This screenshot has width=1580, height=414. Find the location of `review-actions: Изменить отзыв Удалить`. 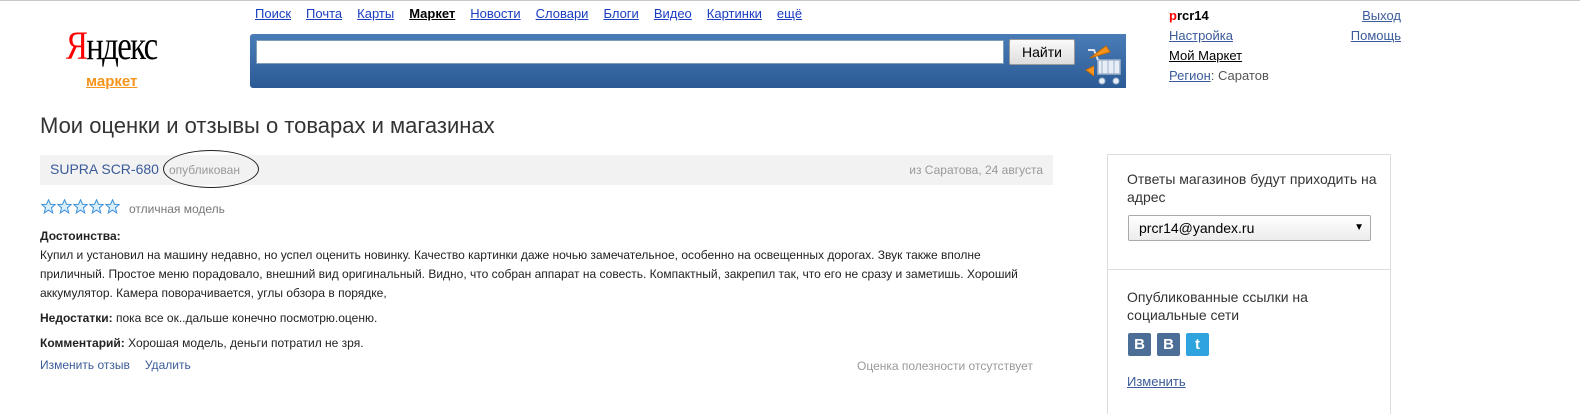

review-actions: Изменить отзыв Удалить is located at coordinates (115, 365).